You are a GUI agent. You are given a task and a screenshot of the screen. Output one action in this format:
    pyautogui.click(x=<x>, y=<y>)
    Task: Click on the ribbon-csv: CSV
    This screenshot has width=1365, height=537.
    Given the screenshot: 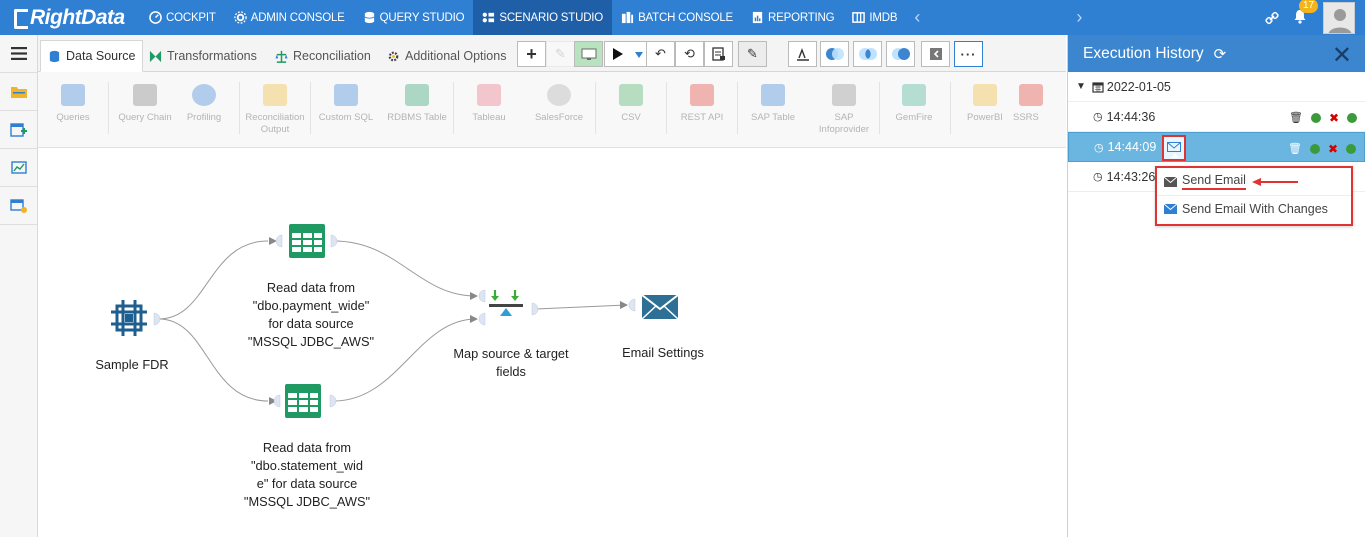 What is the action you would take?
    pyautogui.click(x=631, y=104)
    